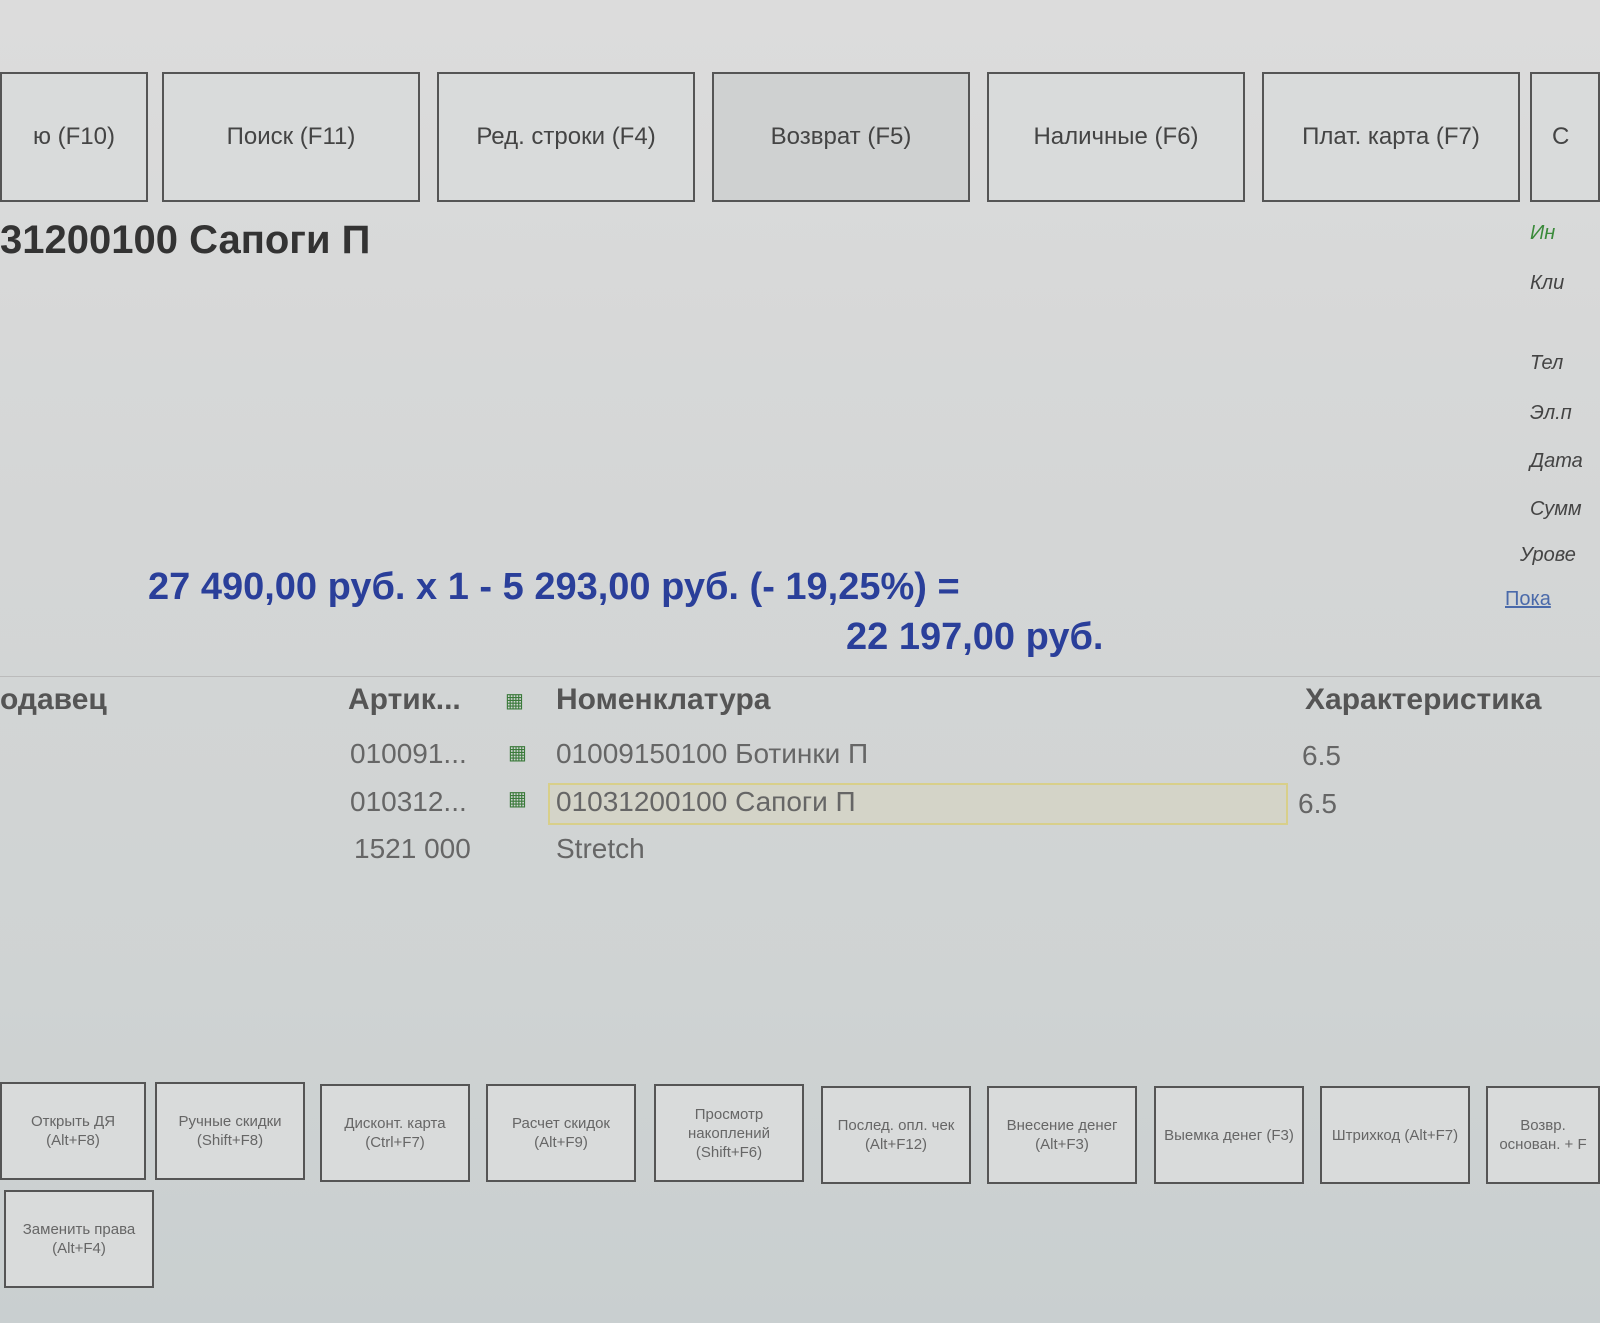 The width and height of the screenshot is (1600, 1323). I want to click on sum-label: Сумм, so click(1556, 509).